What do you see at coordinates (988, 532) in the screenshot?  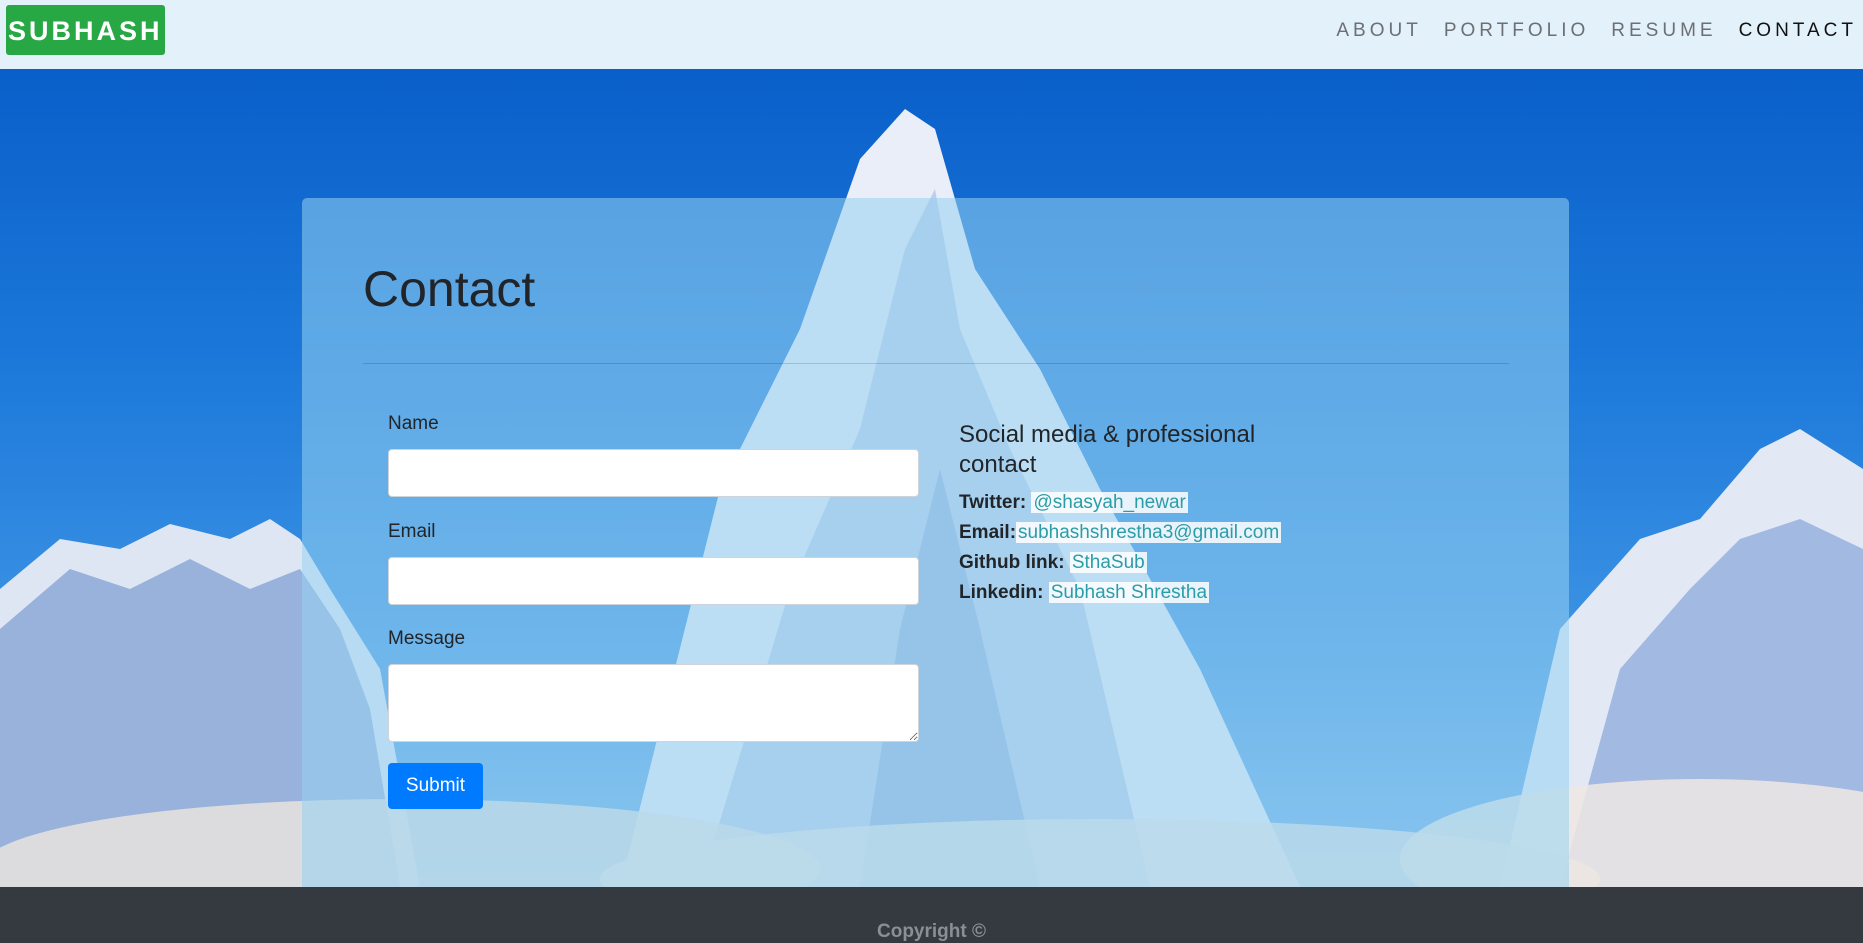 I see `email-contact-label: Email:` at bounding box center [988, 532].